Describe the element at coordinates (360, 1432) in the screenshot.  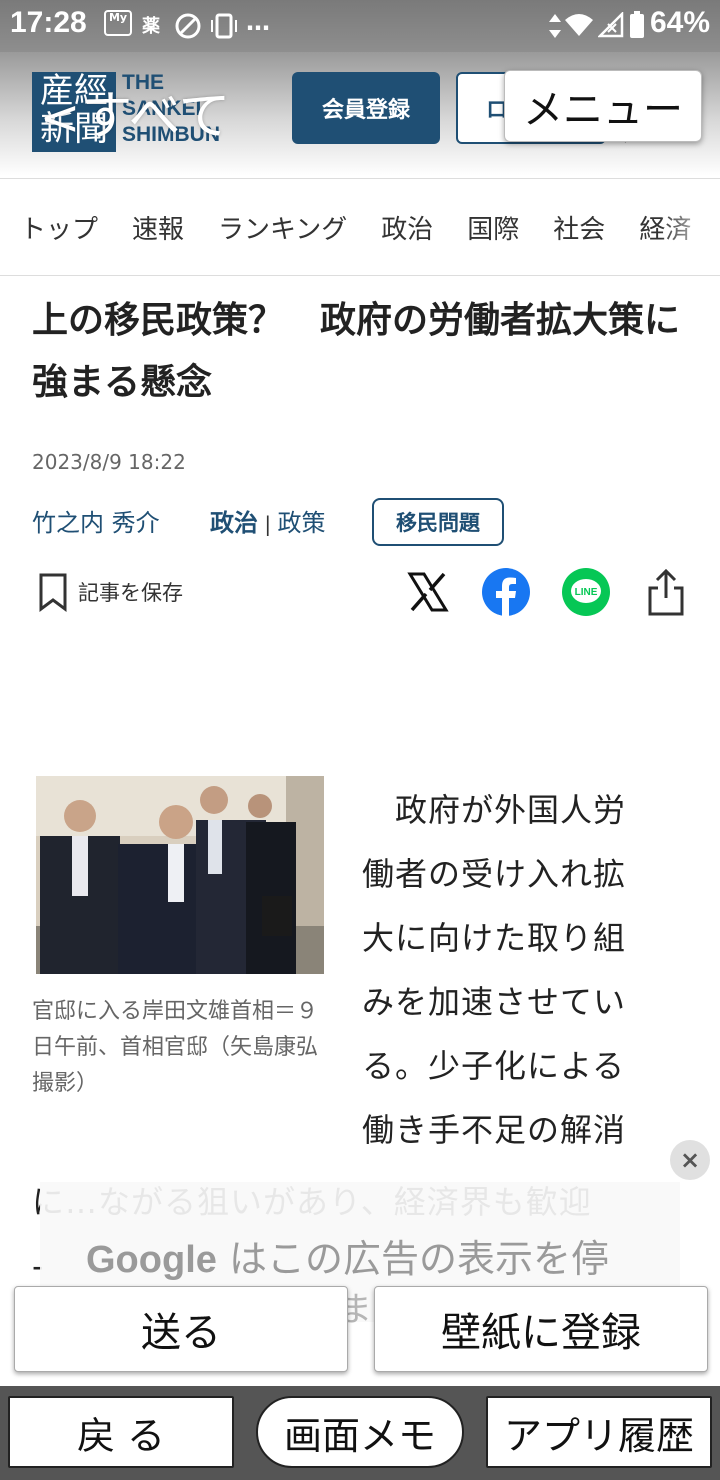
I see `screen-memo-button: 画面メモ` at that location.